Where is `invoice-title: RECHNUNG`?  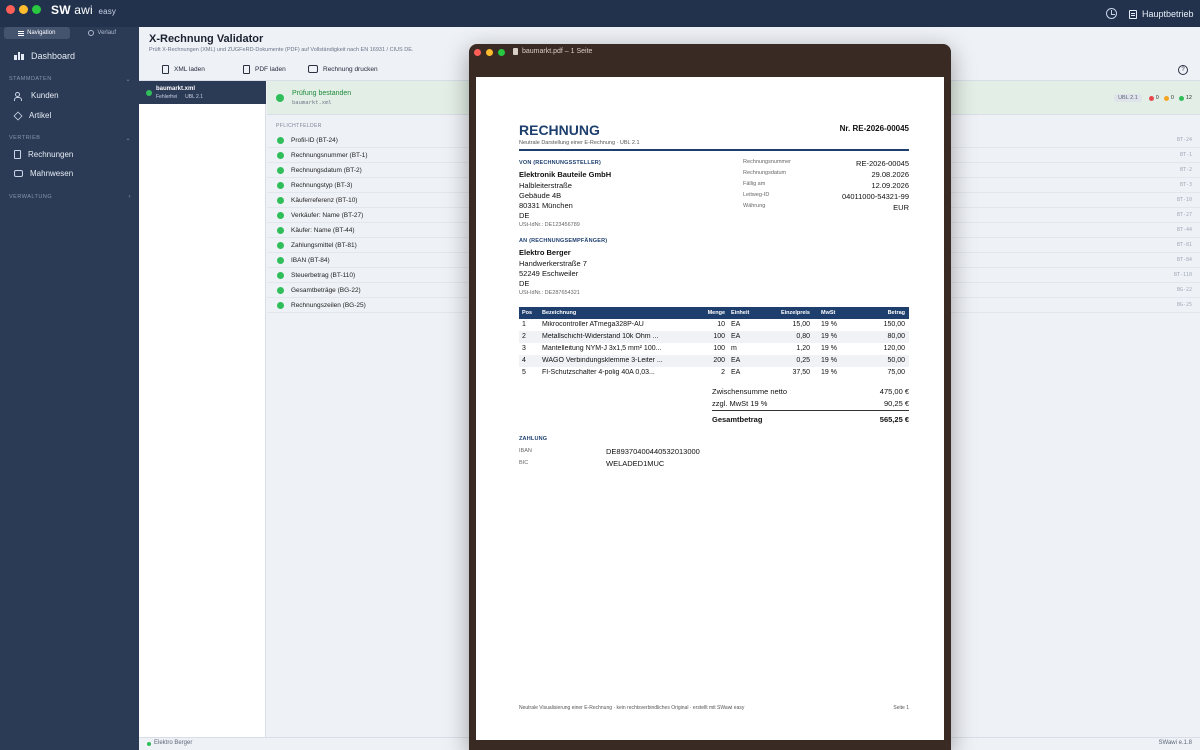
invoice-title: RECHNUNG is located at coordinates (559, 130).